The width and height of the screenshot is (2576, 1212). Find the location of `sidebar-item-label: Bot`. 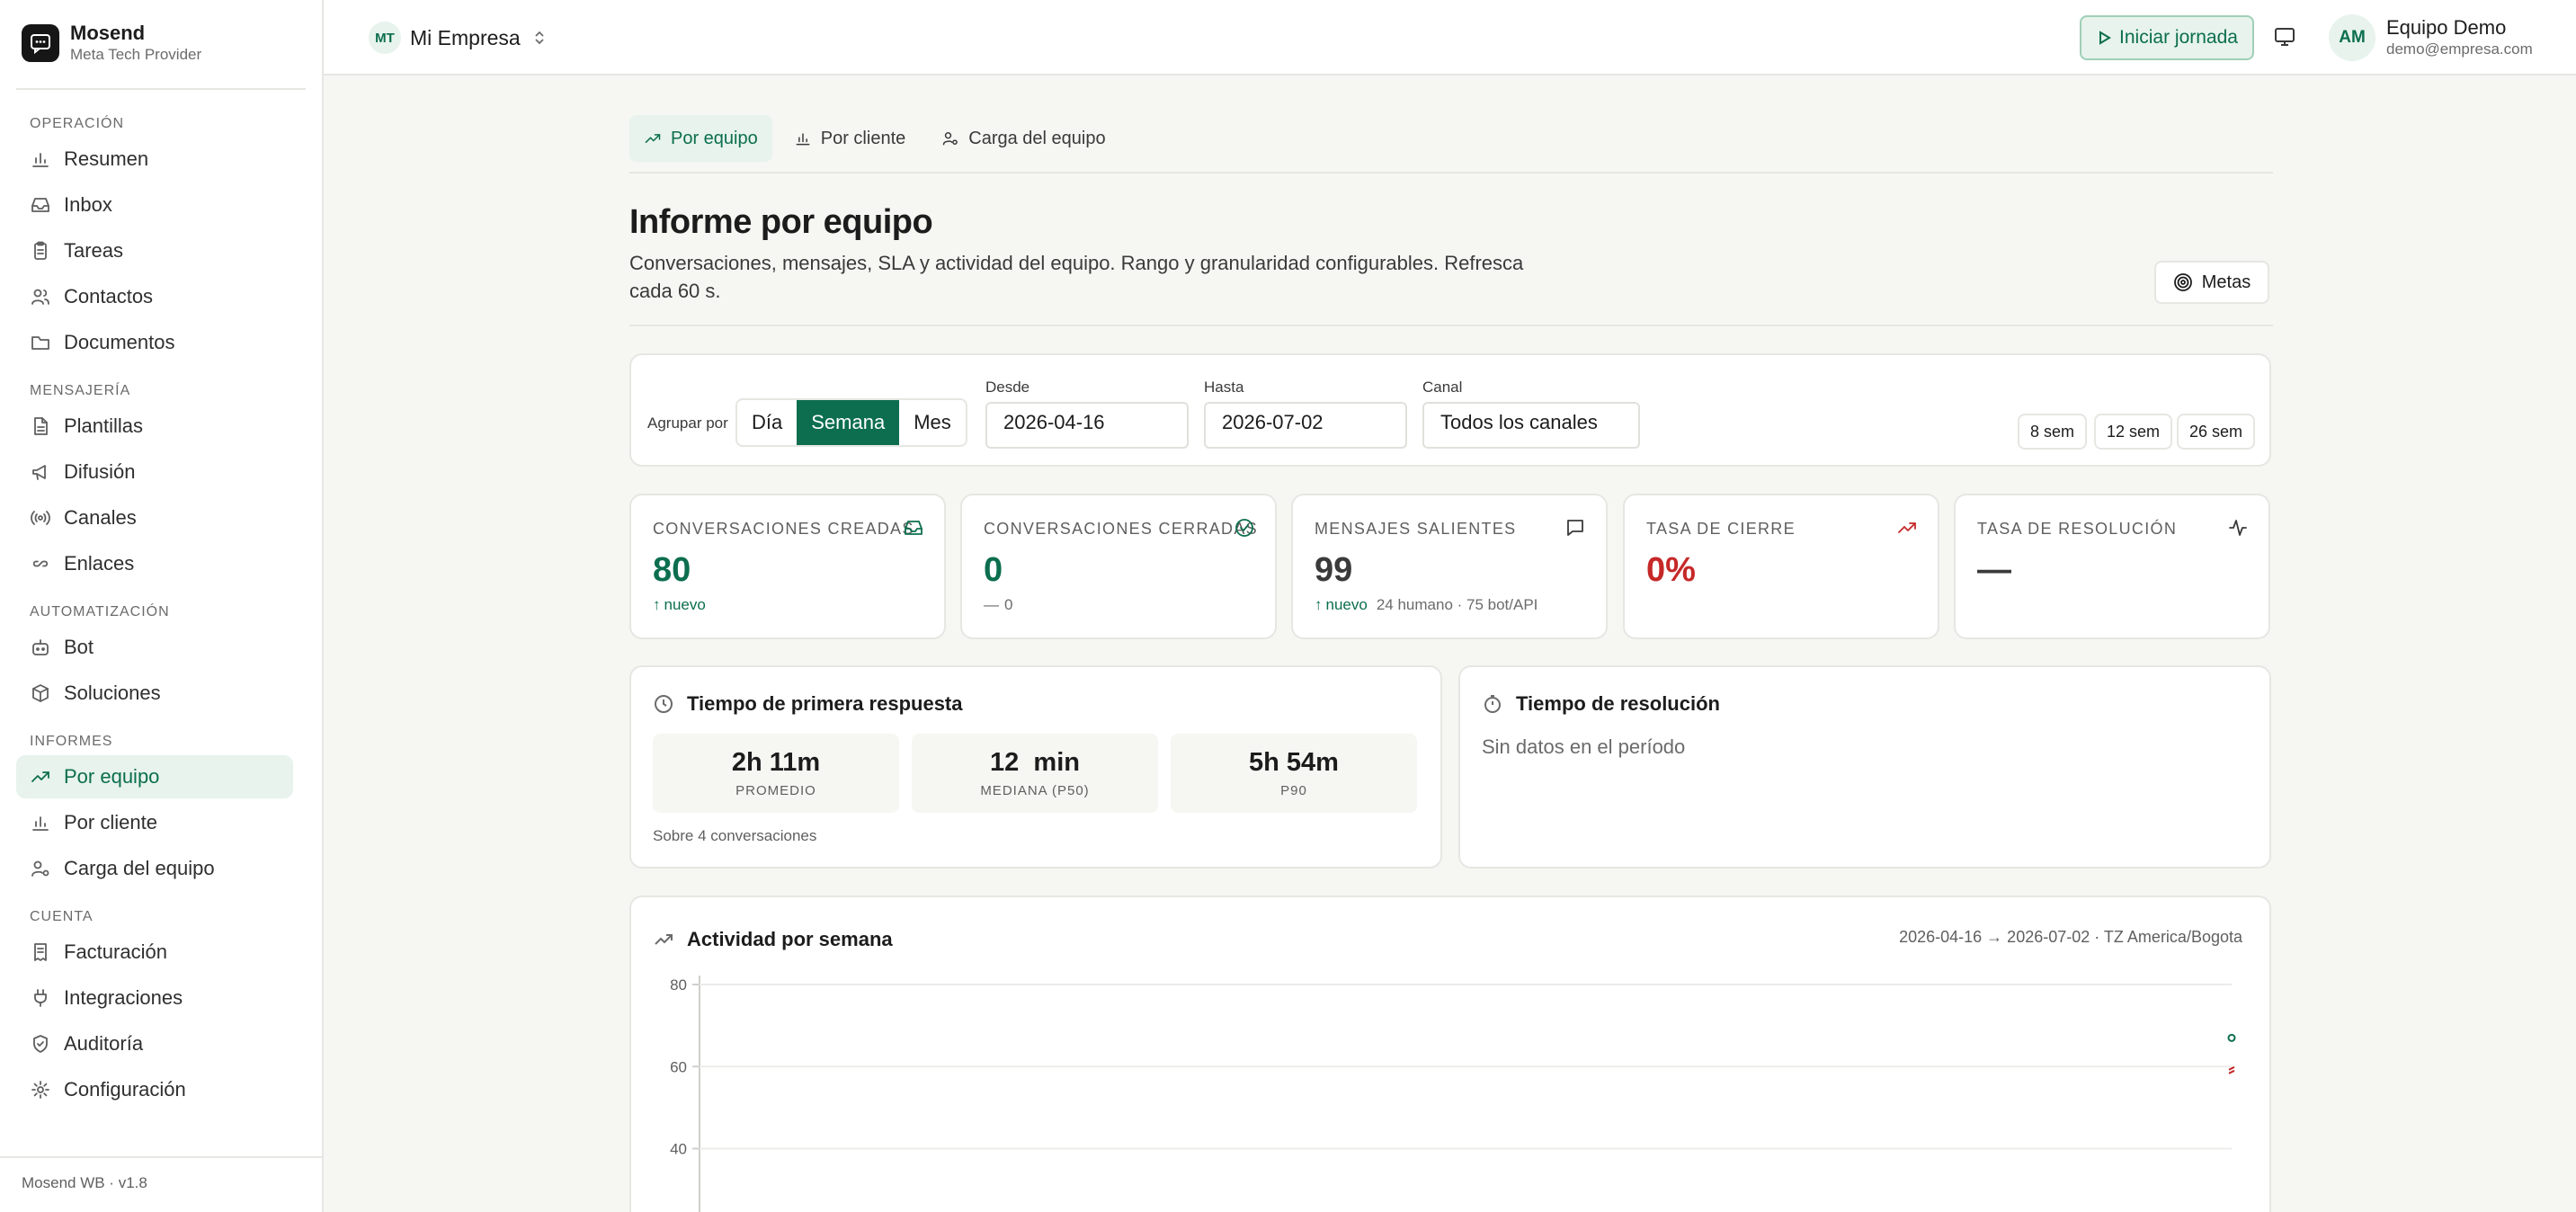

sidebar-item-label: Bot is located at coordinates (79, 647).